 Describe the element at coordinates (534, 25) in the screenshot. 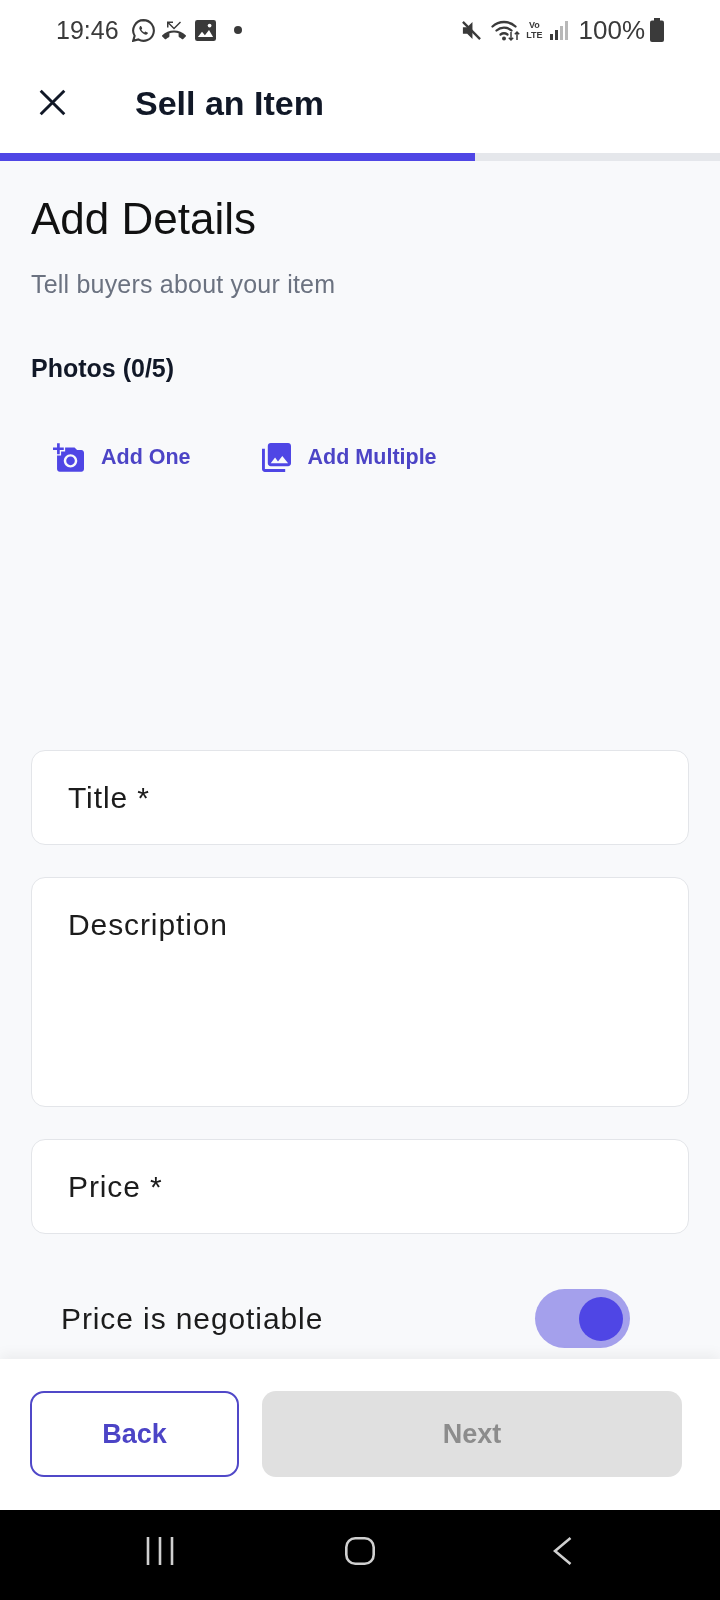

I see `network-type-label: Vo` at that location.